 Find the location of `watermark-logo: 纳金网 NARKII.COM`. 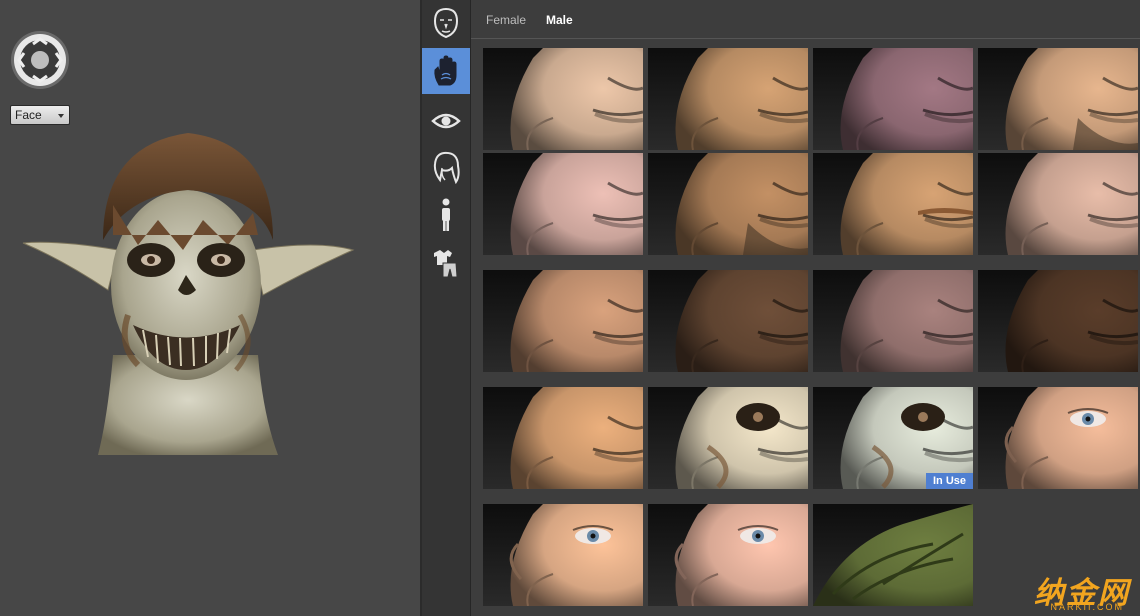

watermark-logo: 纳金网 NARKII.COM is located at coordinates (1060, 590).